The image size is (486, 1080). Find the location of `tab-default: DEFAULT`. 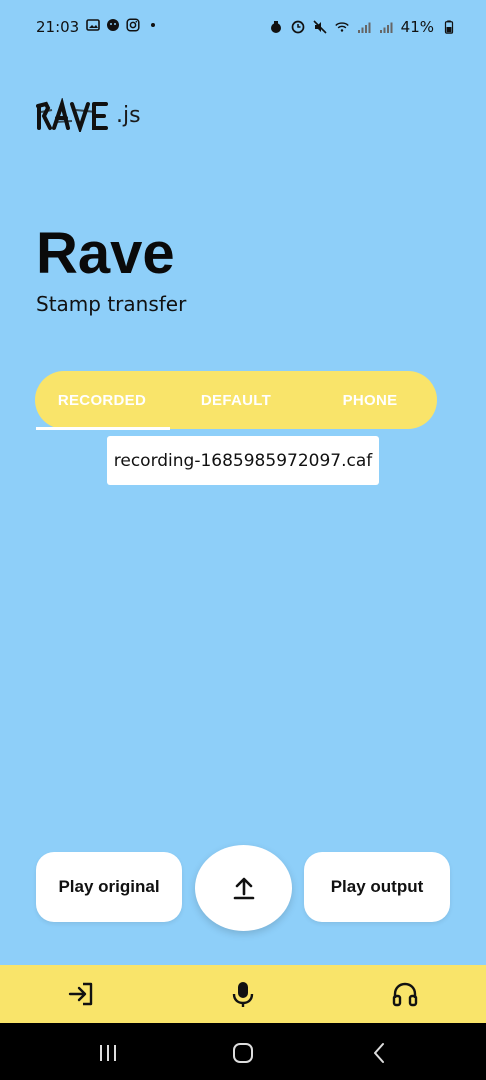

tab-default: DEFAULT is located at coordinates (236, 400).